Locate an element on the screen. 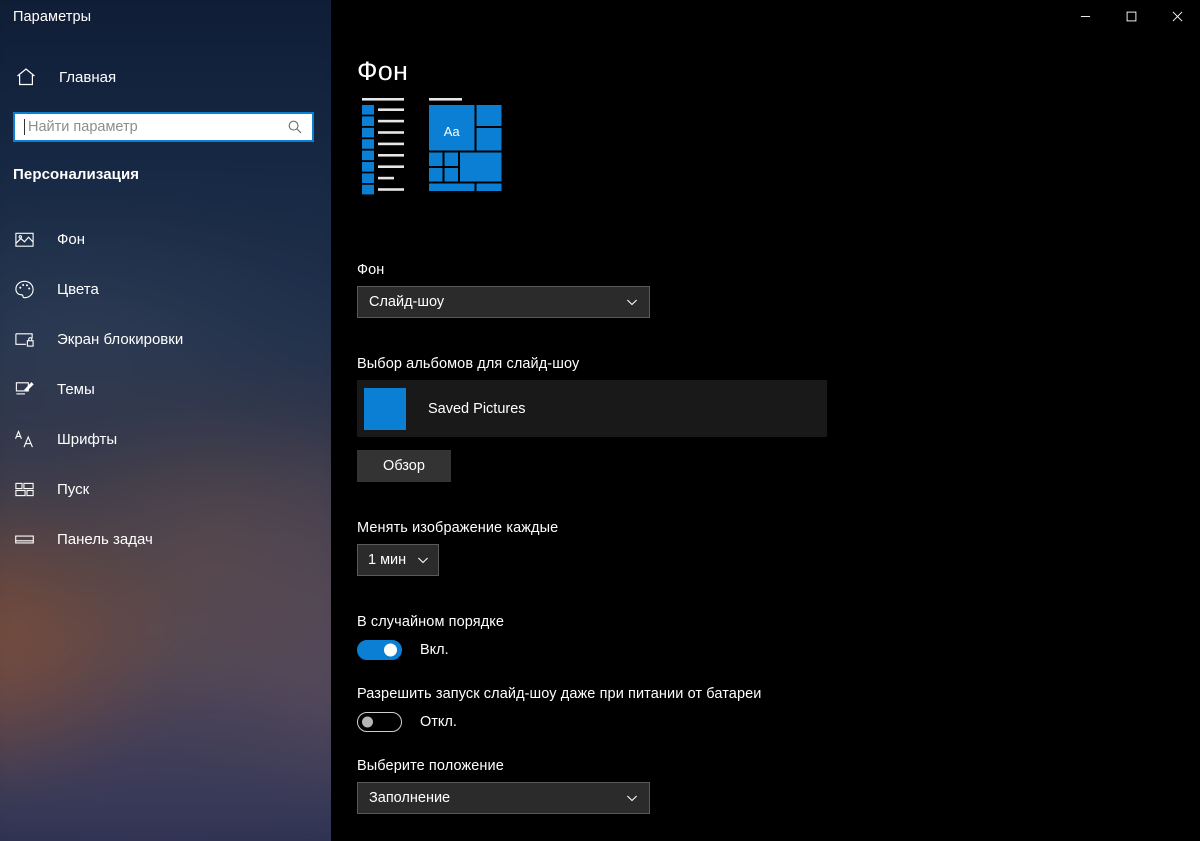 The width and height of the screenshot is (1200, 841). background-preview: Aa is located at coordinates (452, 151).